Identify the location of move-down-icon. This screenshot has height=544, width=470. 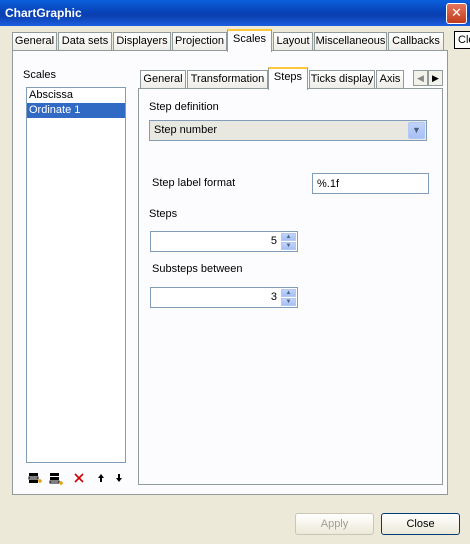
(119, 480).